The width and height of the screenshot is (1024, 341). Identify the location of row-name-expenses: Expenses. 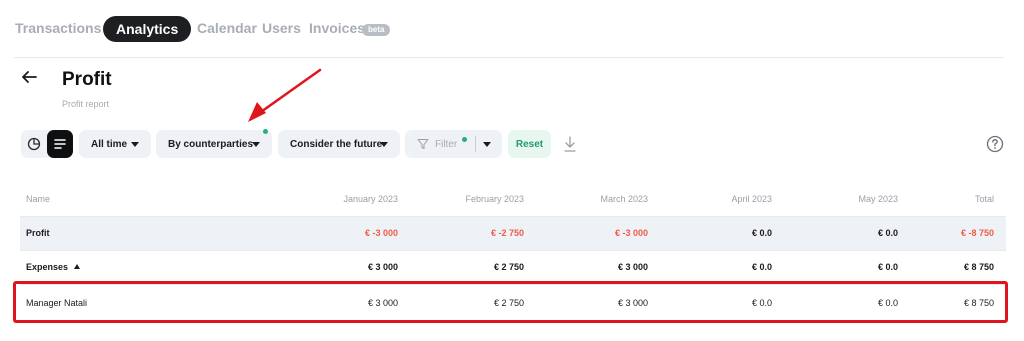
(53, 267).